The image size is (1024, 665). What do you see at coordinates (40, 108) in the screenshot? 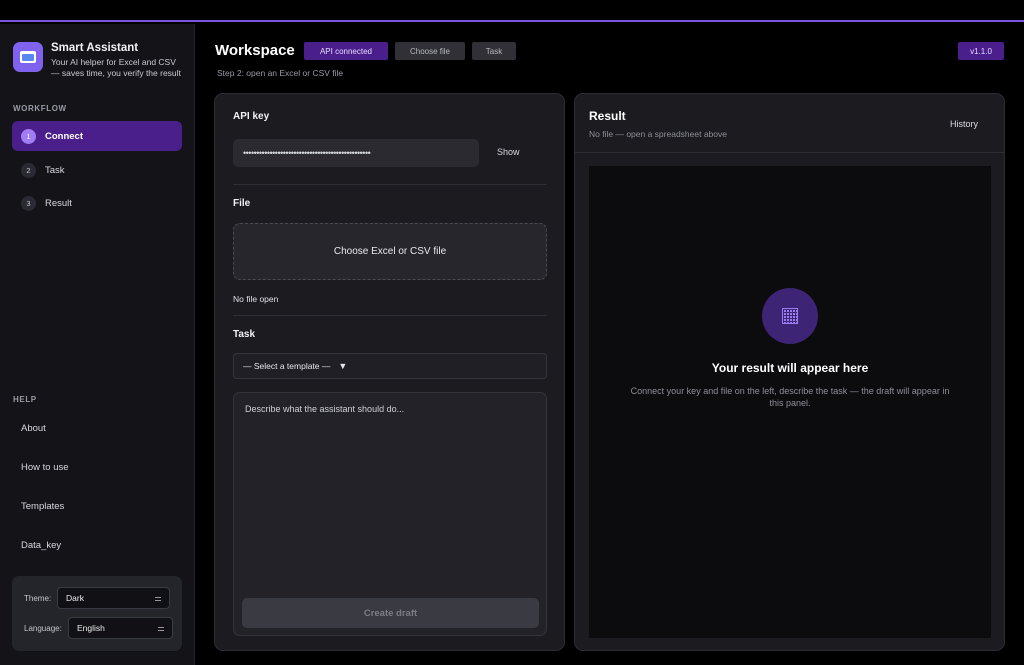
I see `workflow-label: WORKFLOW` at bounding box center [40, 108].